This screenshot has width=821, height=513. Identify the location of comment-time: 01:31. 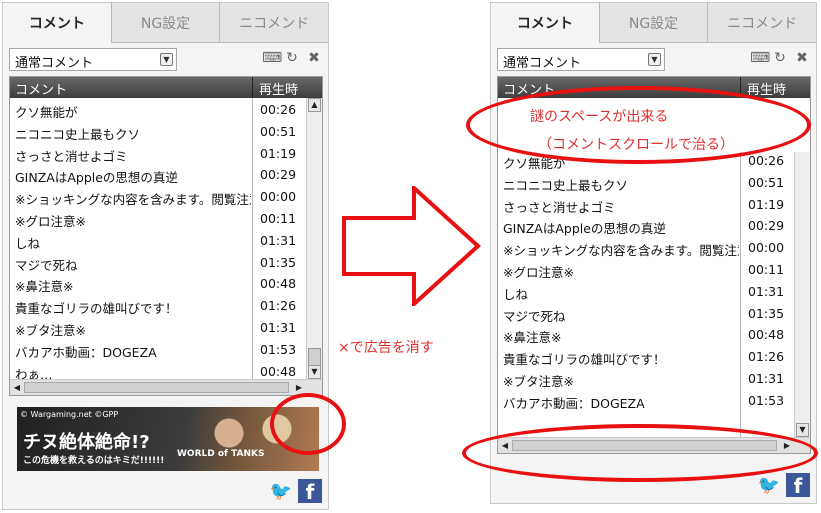
(766, 378).